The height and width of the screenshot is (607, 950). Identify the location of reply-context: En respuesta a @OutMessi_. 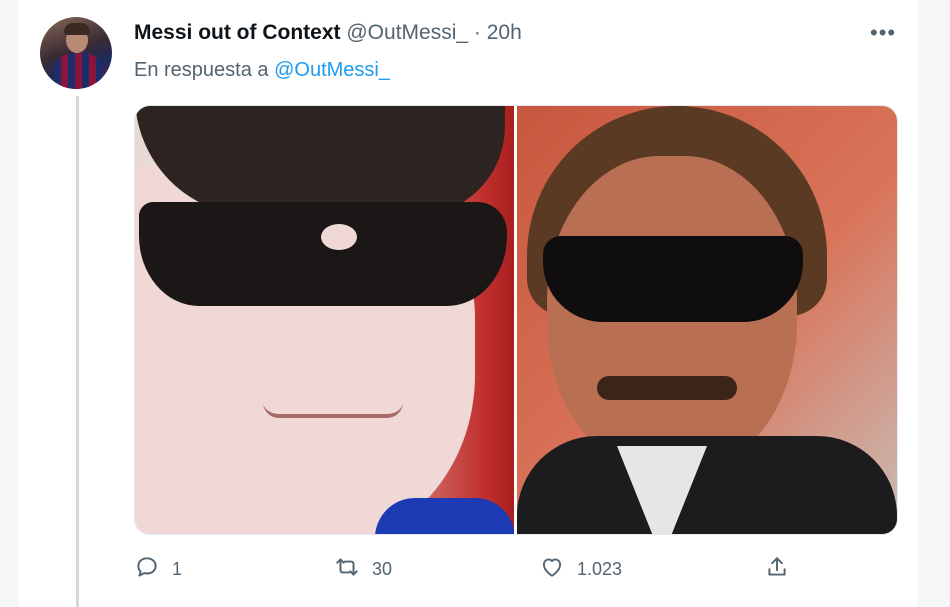
(262, 70).